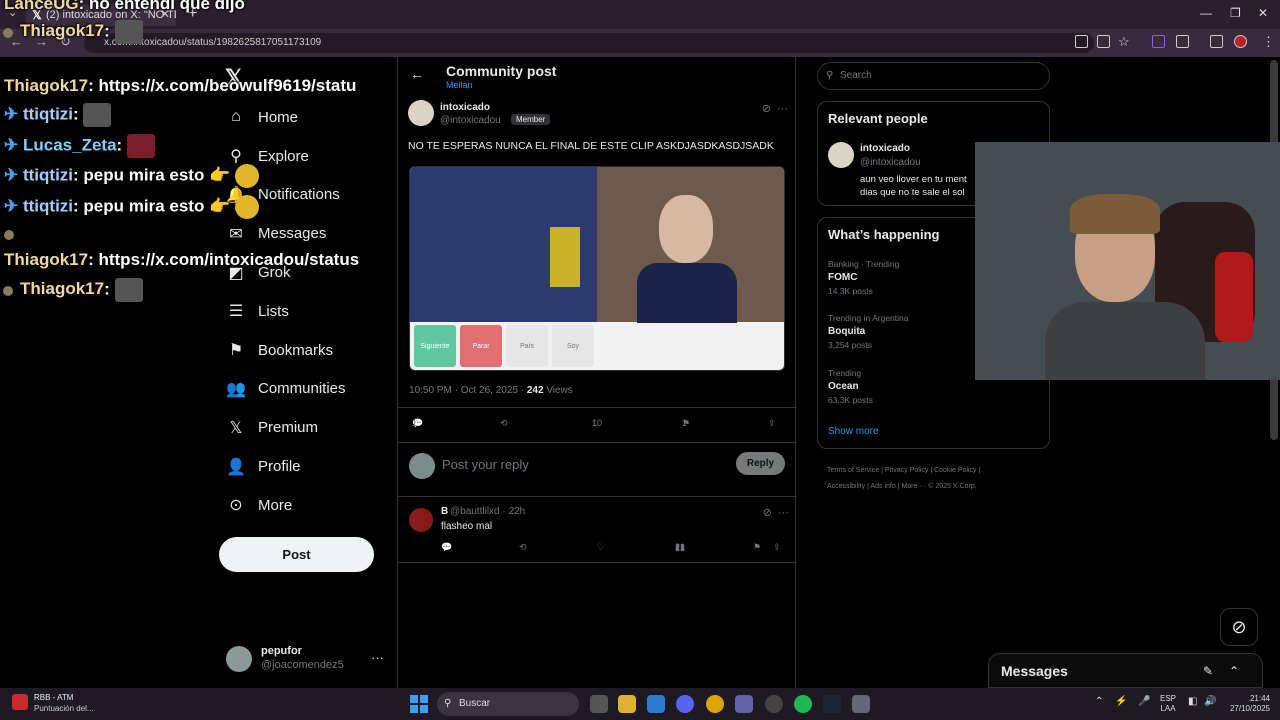 This screenshot has width=1280, height=720. I want to click on post-options: ⊘ ···, so click(775, 108).